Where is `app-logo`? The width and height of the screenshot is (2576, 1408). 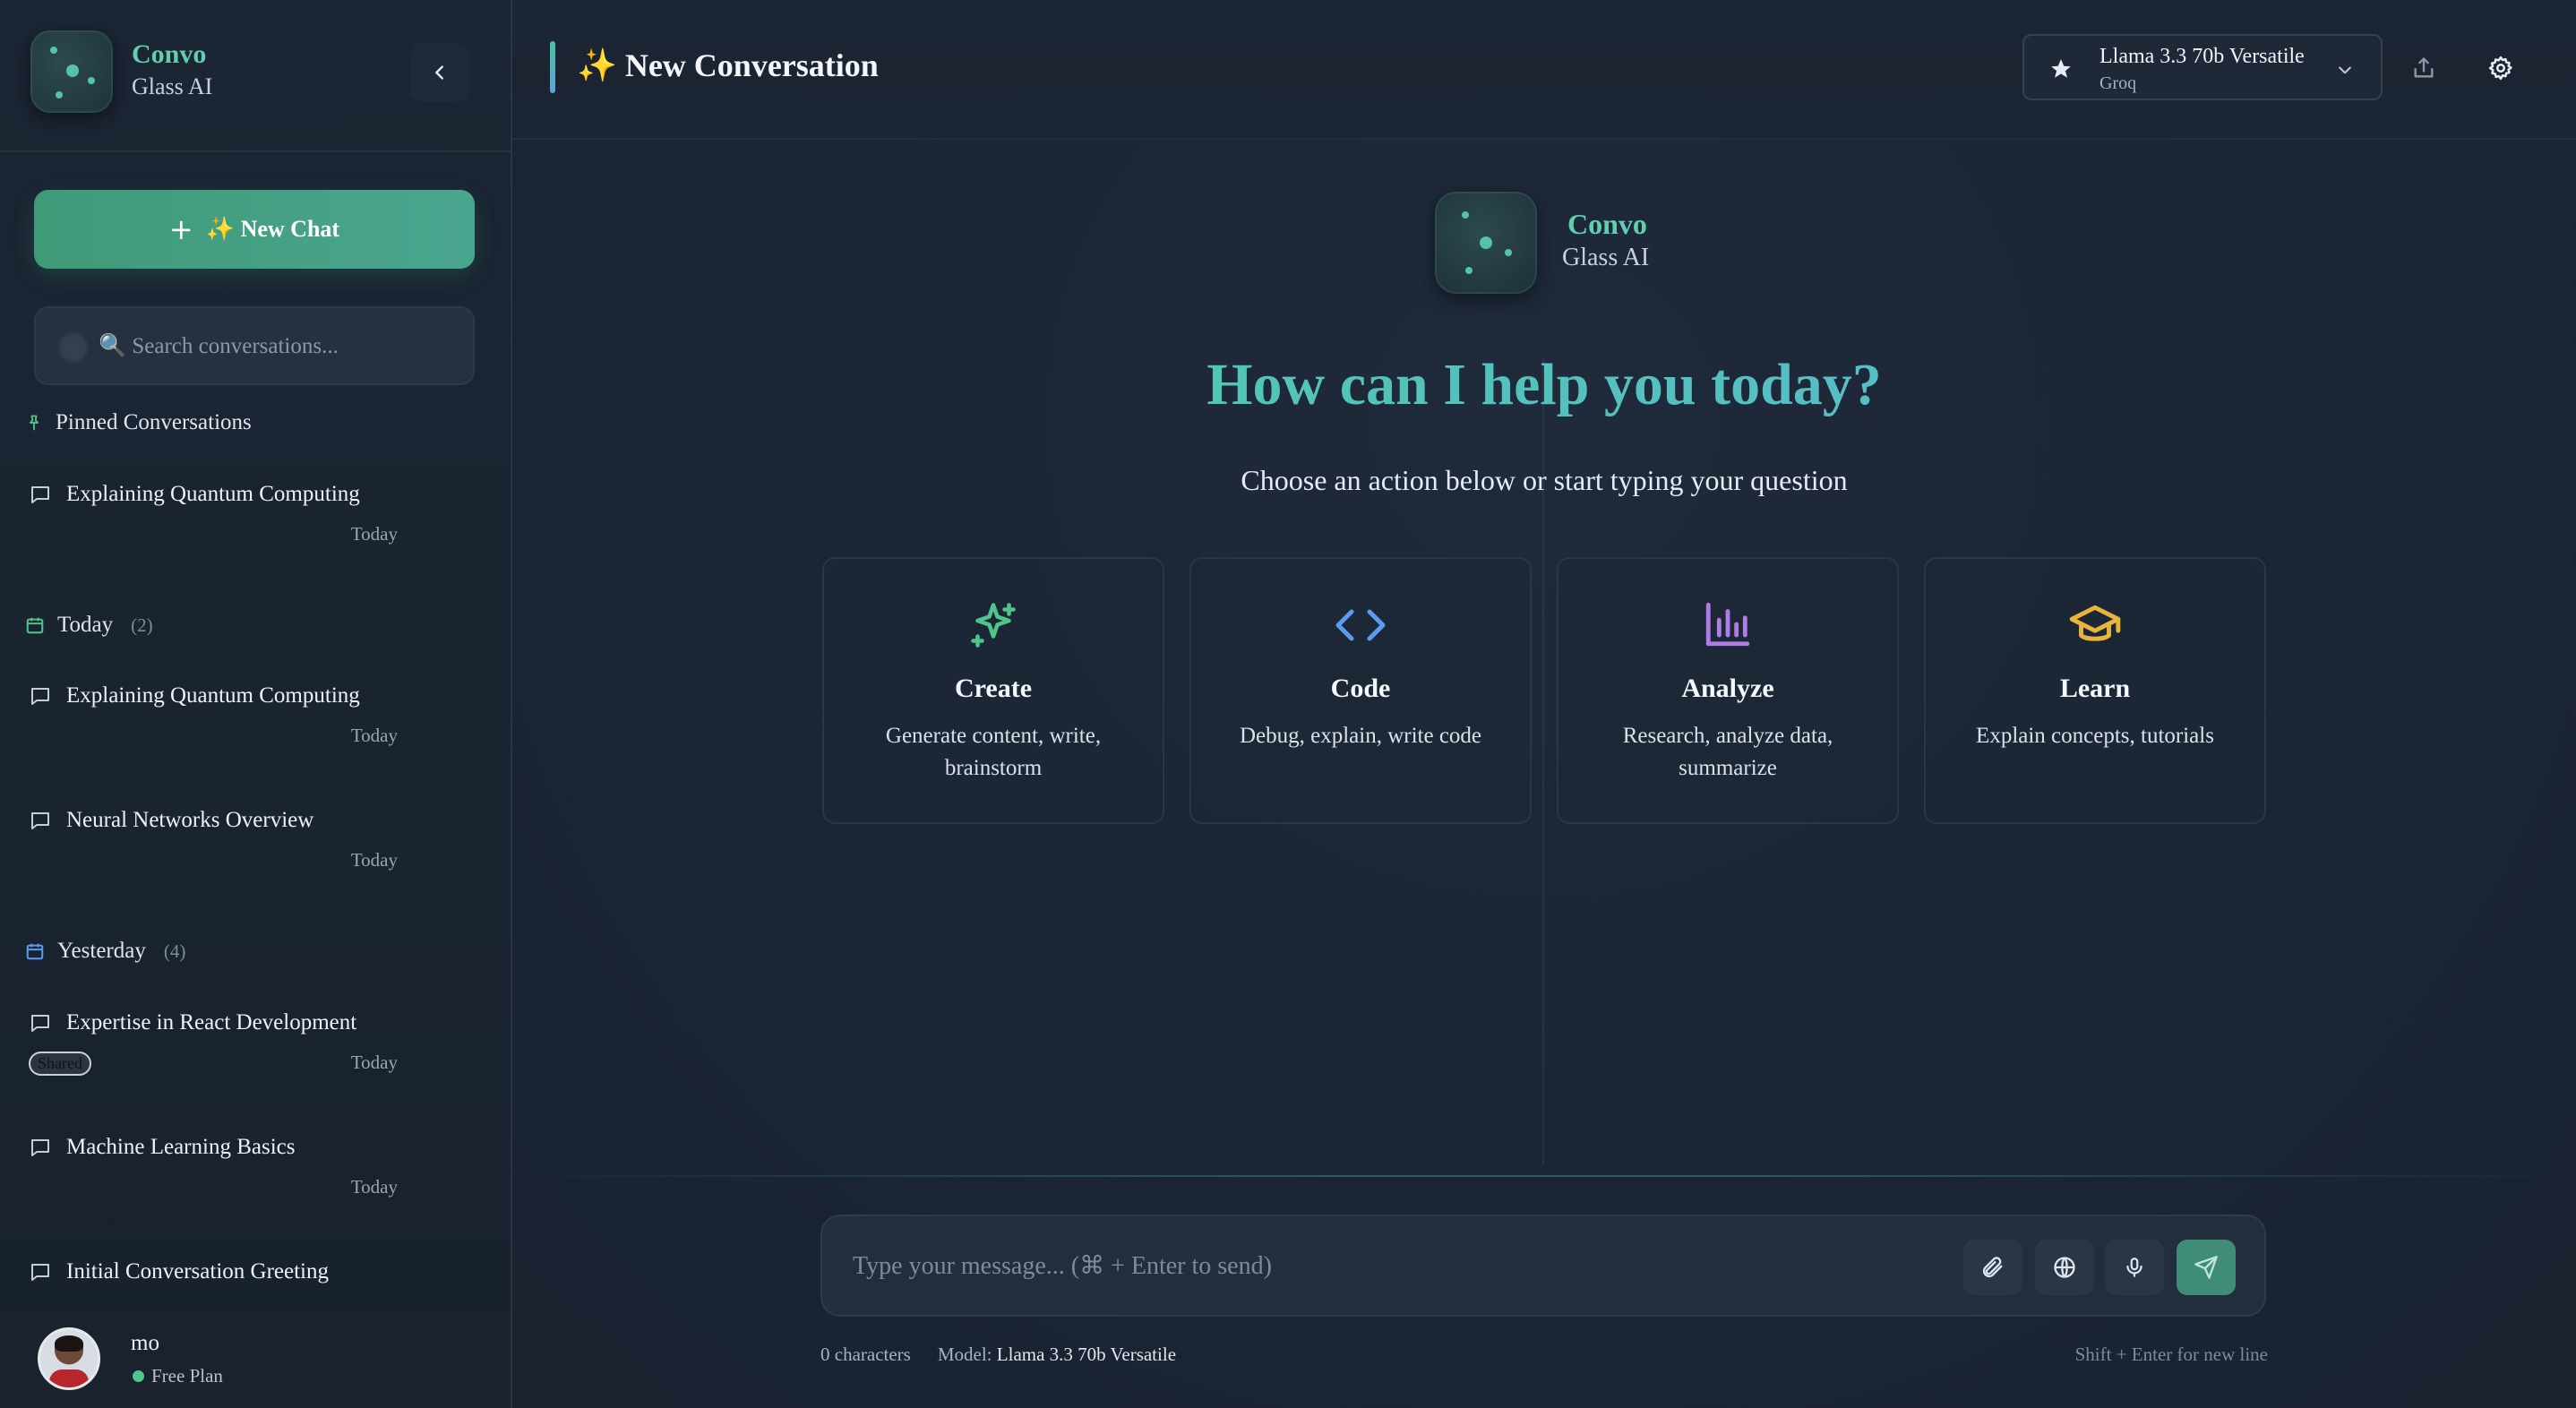
app-logo is located at coordinates (71, 71).